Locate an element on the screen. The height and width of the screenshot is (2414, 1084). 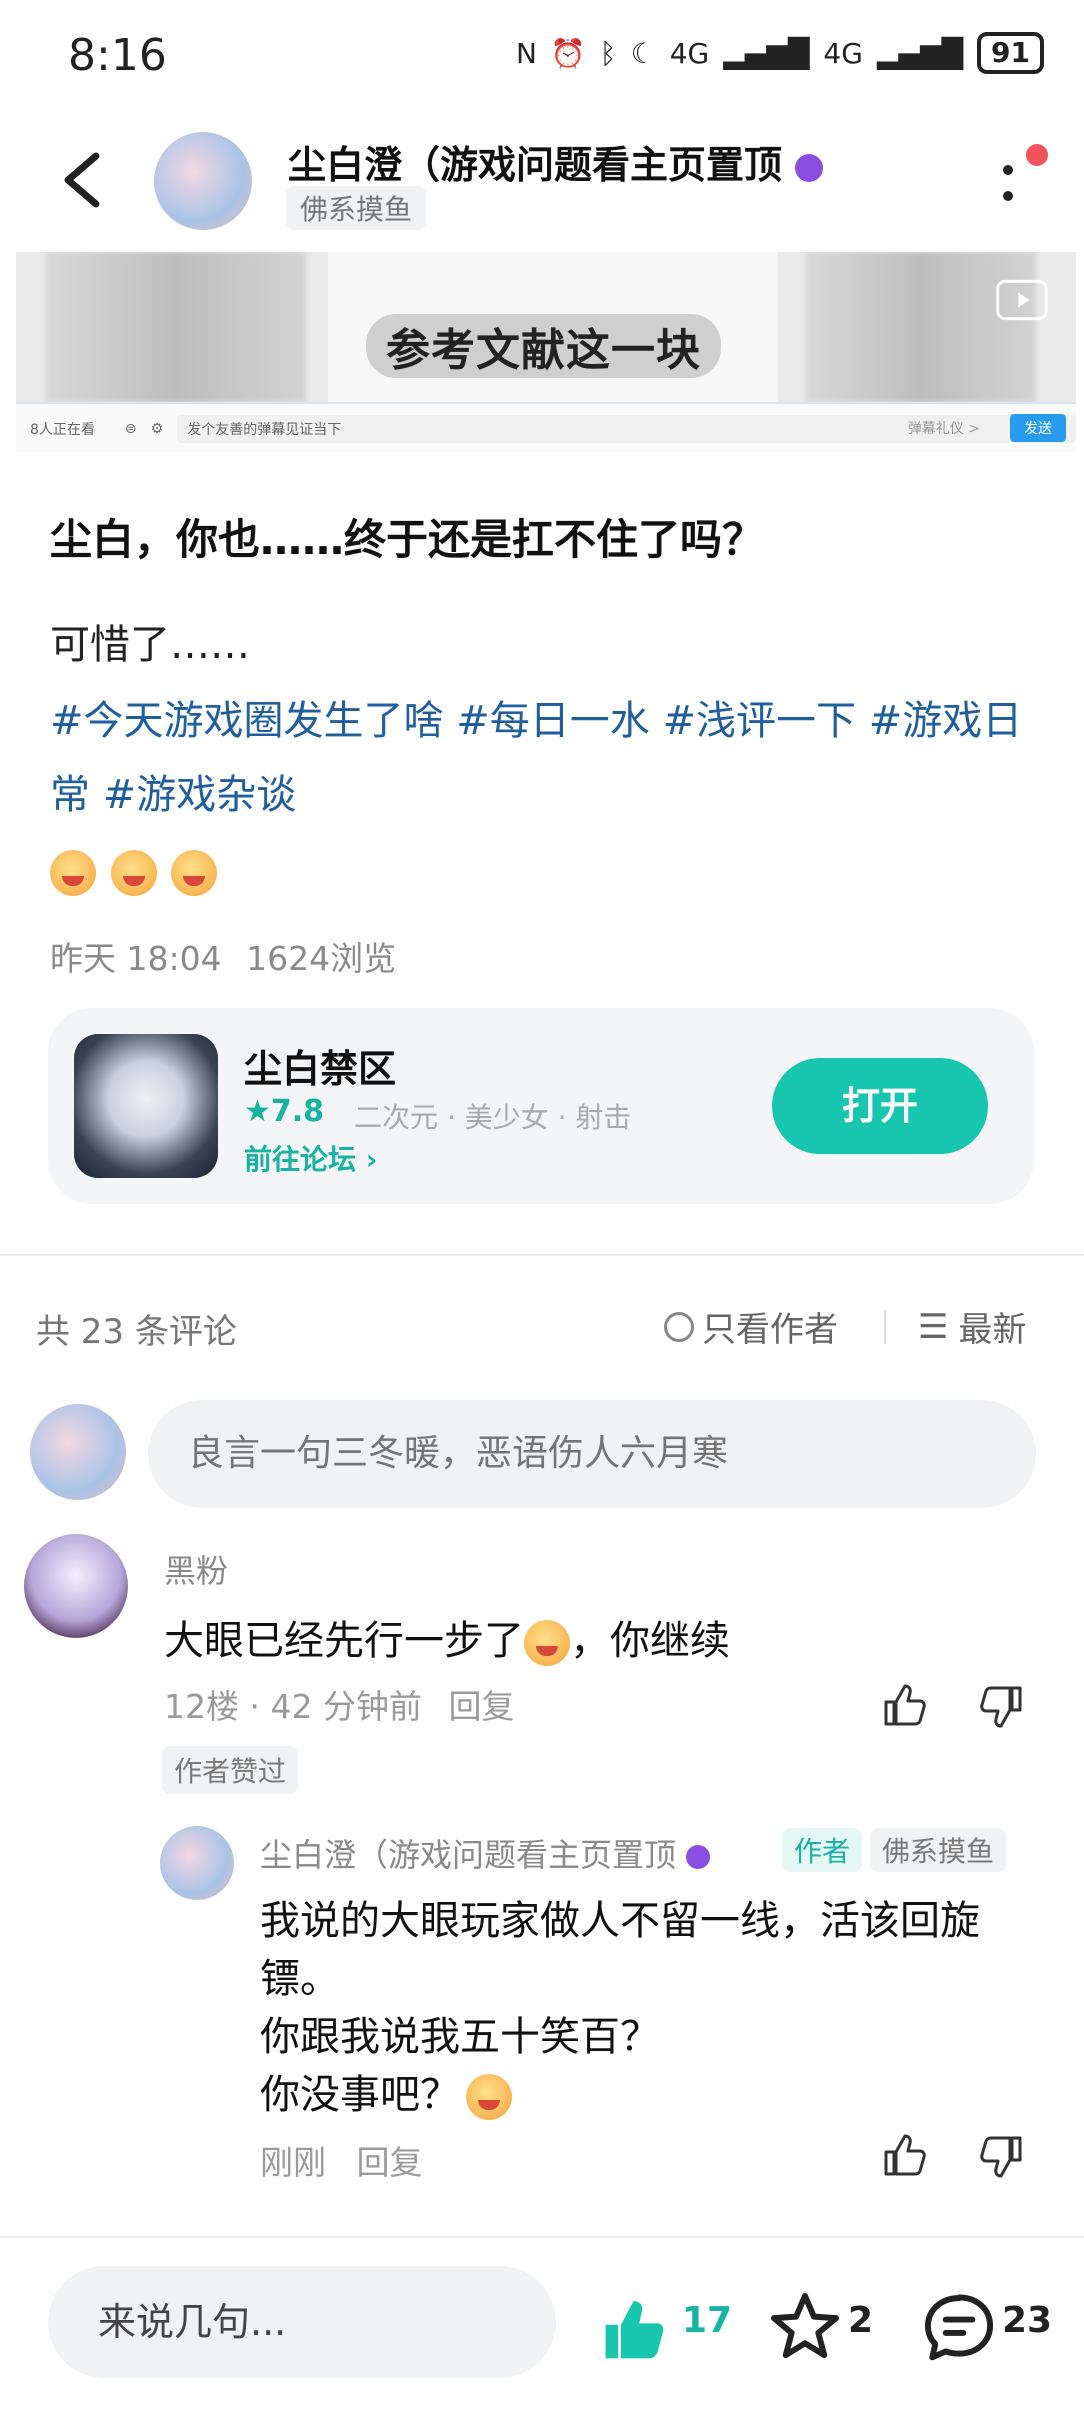
post-emojis is located at coordinates (134, 869).